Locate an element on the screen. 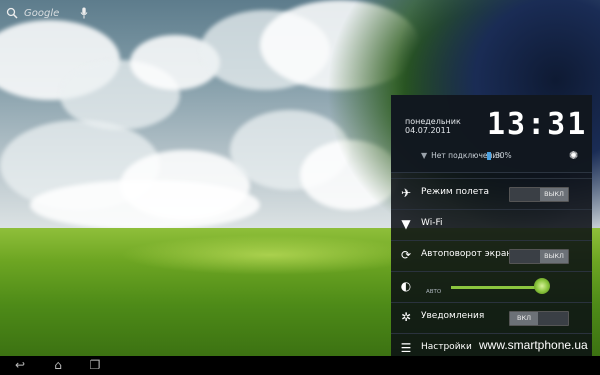 The image size is (600, 375). clock-time: 13:31 is located at coordinates (537, 124).